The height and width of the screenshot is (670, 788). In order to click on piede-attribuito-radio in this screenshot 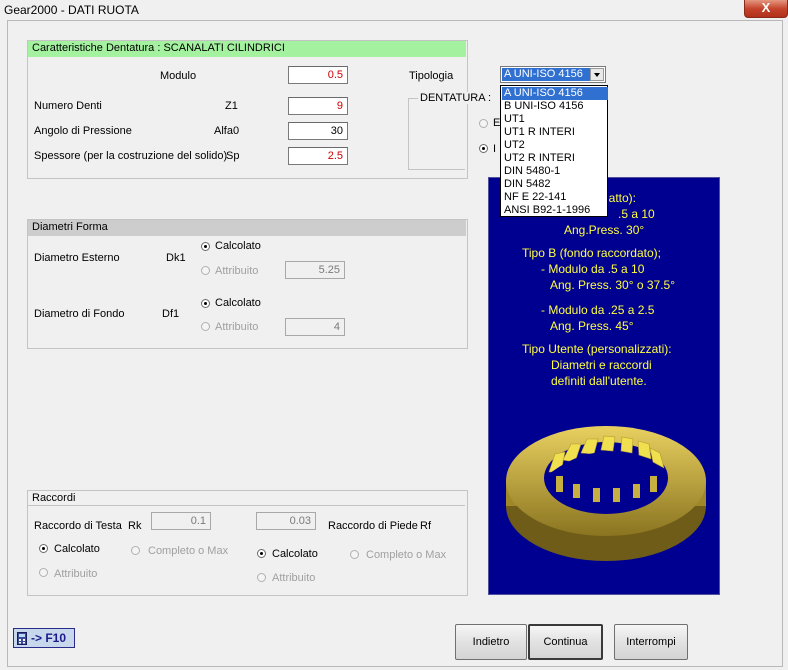, I will do `click(261, 577)`.